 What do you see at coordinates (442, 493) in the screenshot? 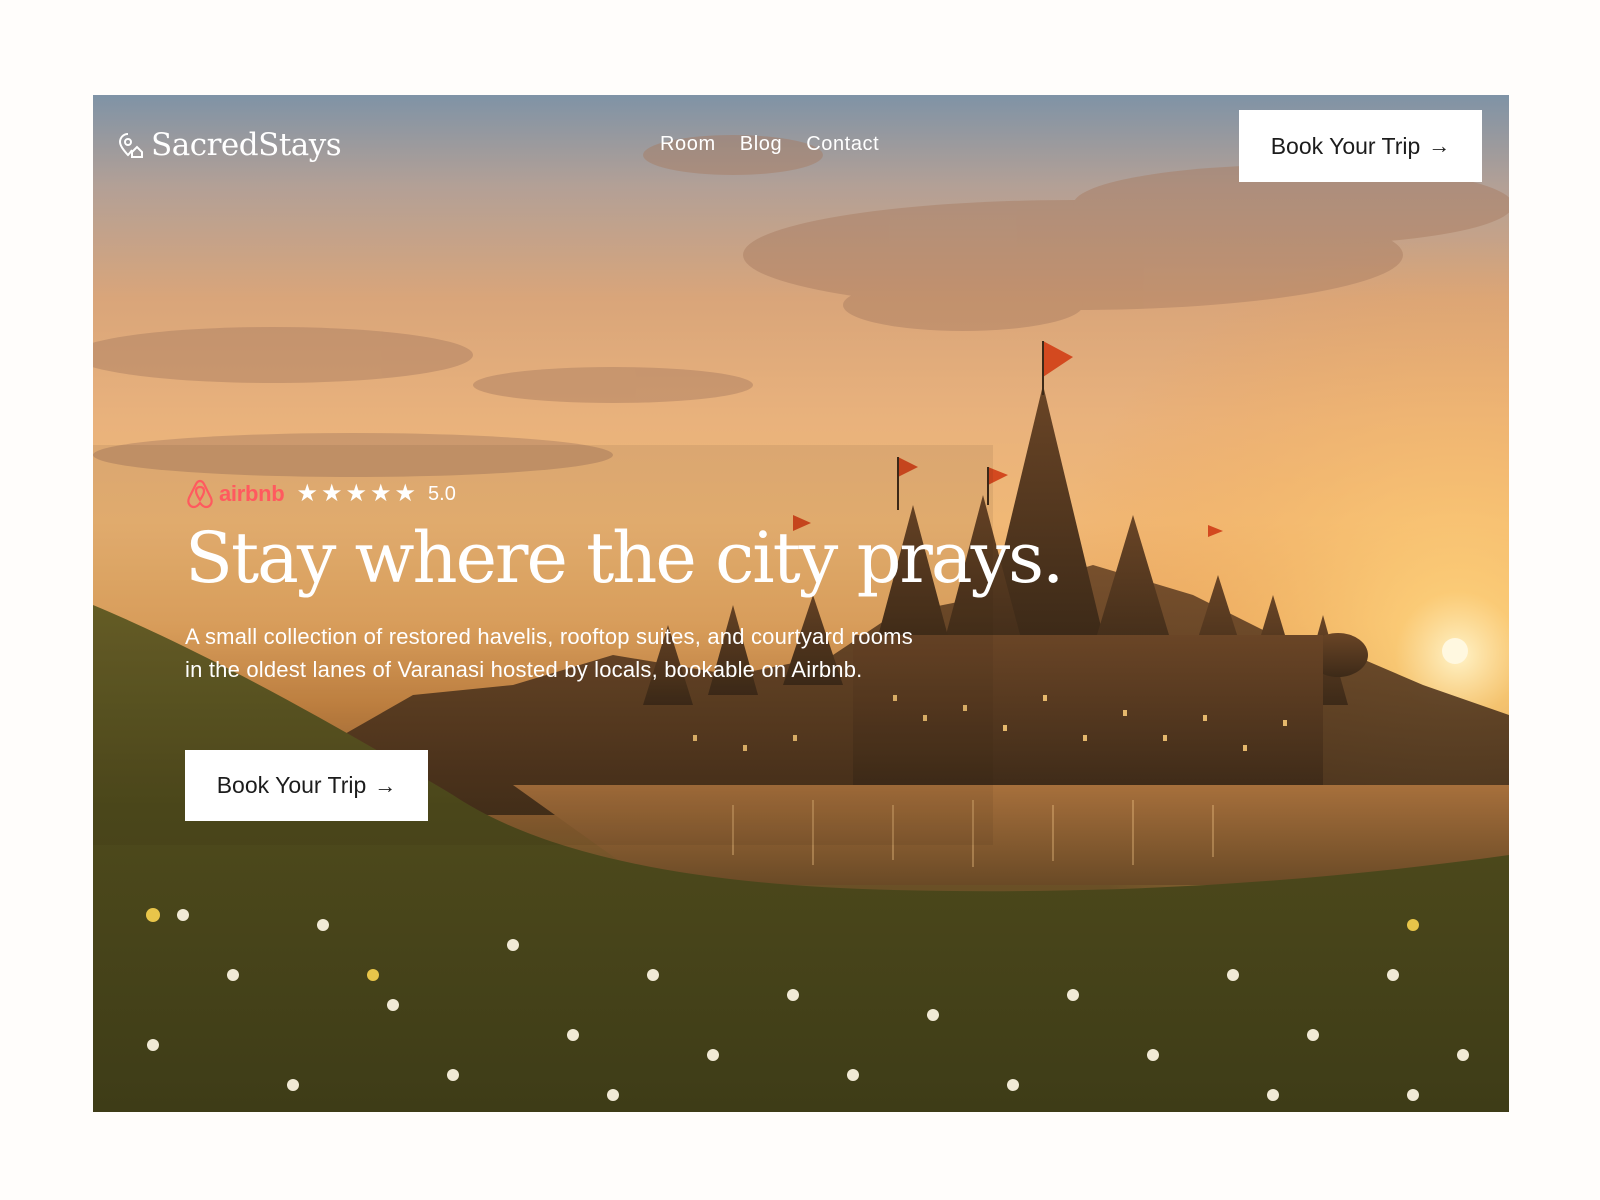
I see `rating-score: 5.0` at bounding box center [442, 493].